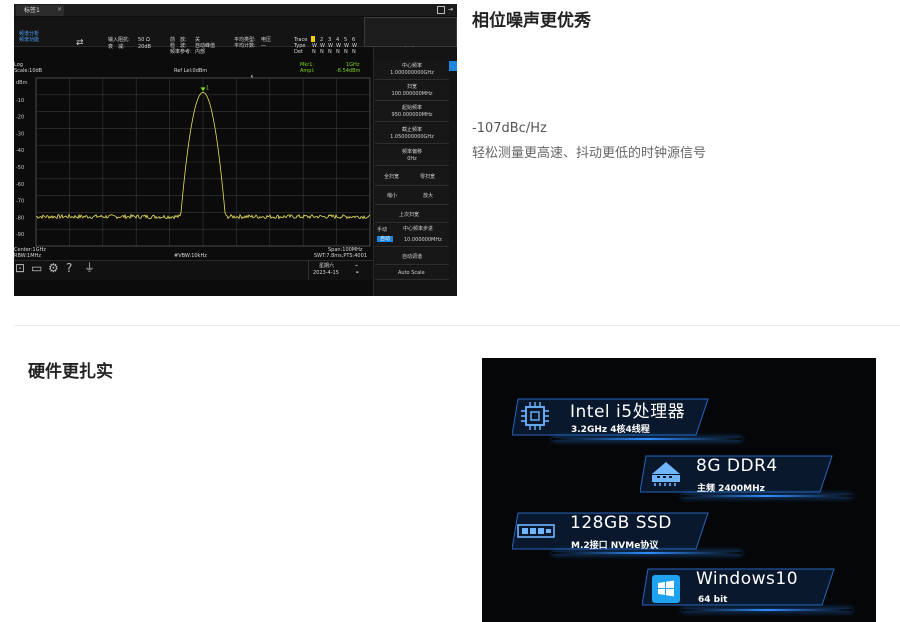 The image size is (900, 622). What do you see at coordinates (767, 496) in the screenshot?
I see `ram-glow` at bounding box center [767, 496].